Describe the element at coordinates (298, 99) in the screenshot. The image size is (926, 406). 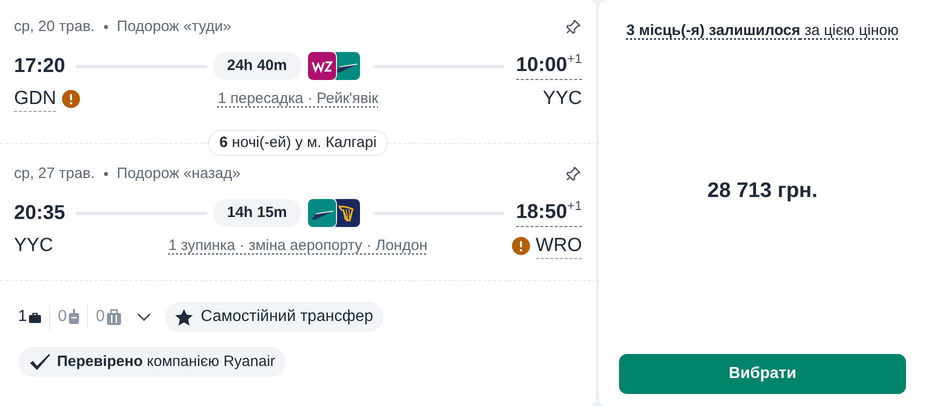
I see `stops-link: 1 пересадка · Рейк'явік` at that location.